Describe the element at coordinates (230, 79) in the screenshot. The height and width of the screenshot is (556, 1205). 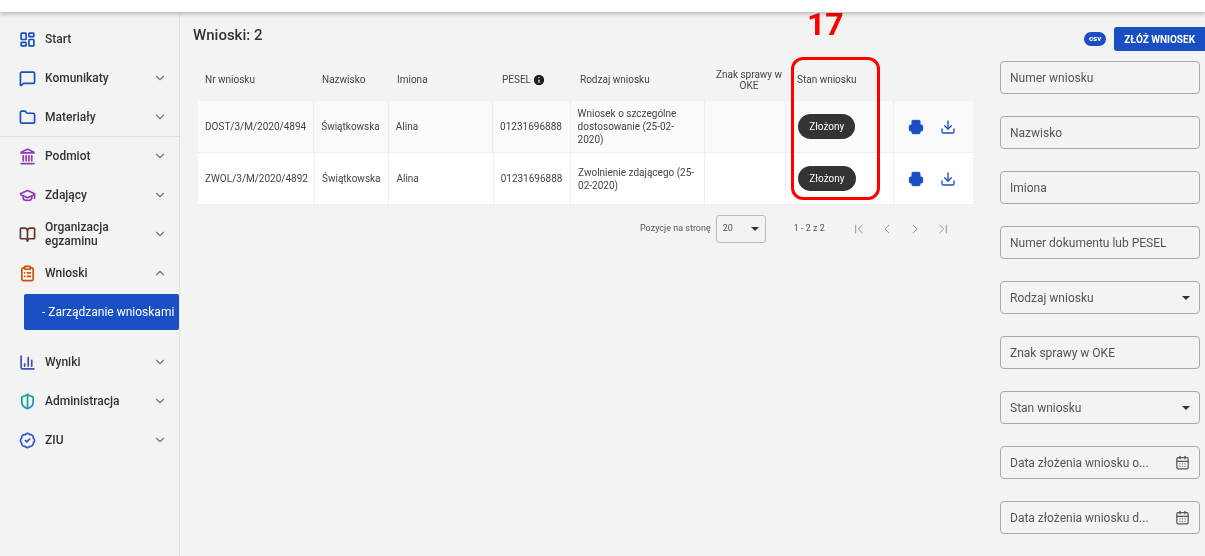
I see `column-header: Nr wniosku` at that location.